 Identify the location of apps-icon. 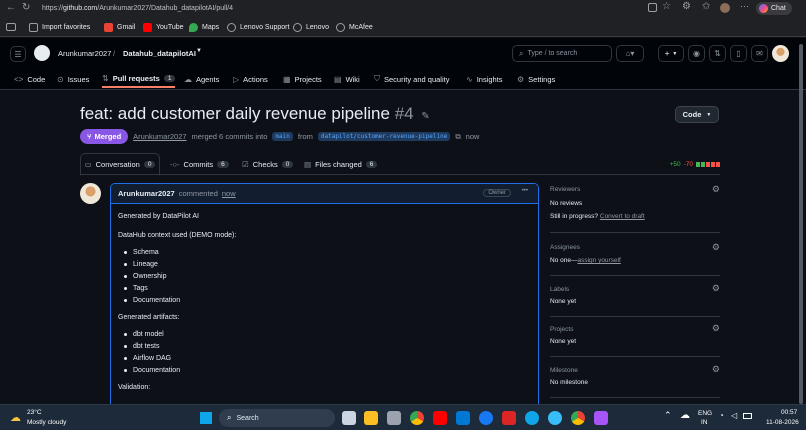
(652, 7).